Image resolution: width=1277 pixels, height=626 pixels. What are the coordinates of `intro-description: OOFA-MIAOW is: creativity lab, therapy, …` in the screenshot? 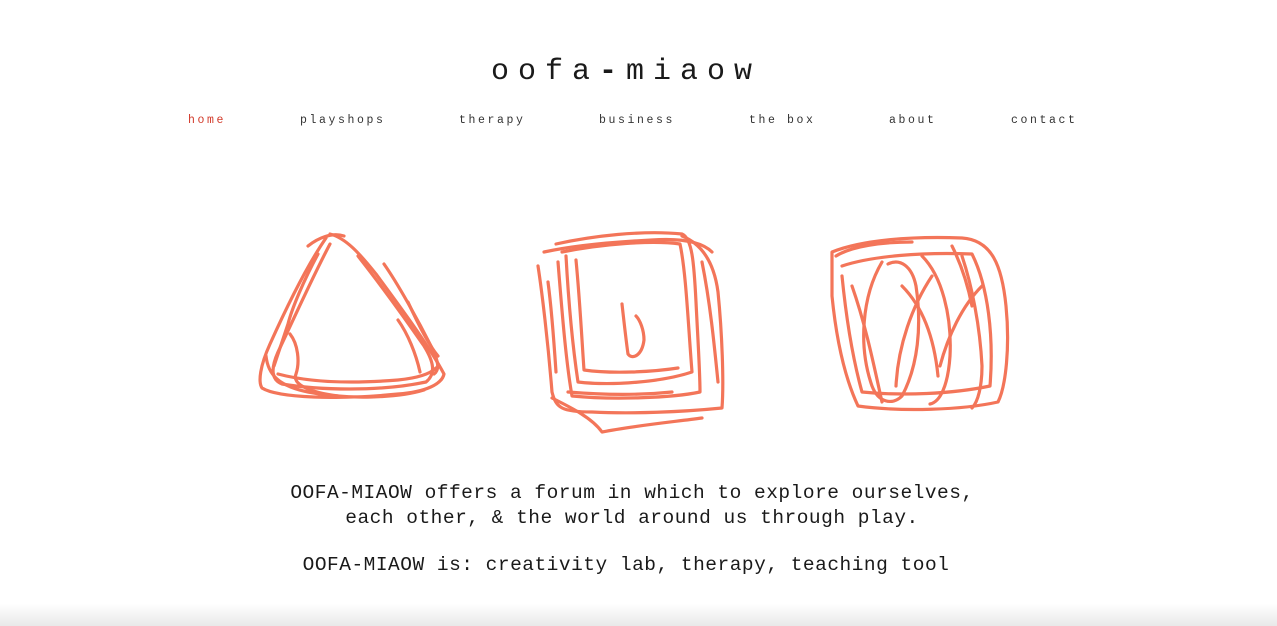 It's located at (626, 565).